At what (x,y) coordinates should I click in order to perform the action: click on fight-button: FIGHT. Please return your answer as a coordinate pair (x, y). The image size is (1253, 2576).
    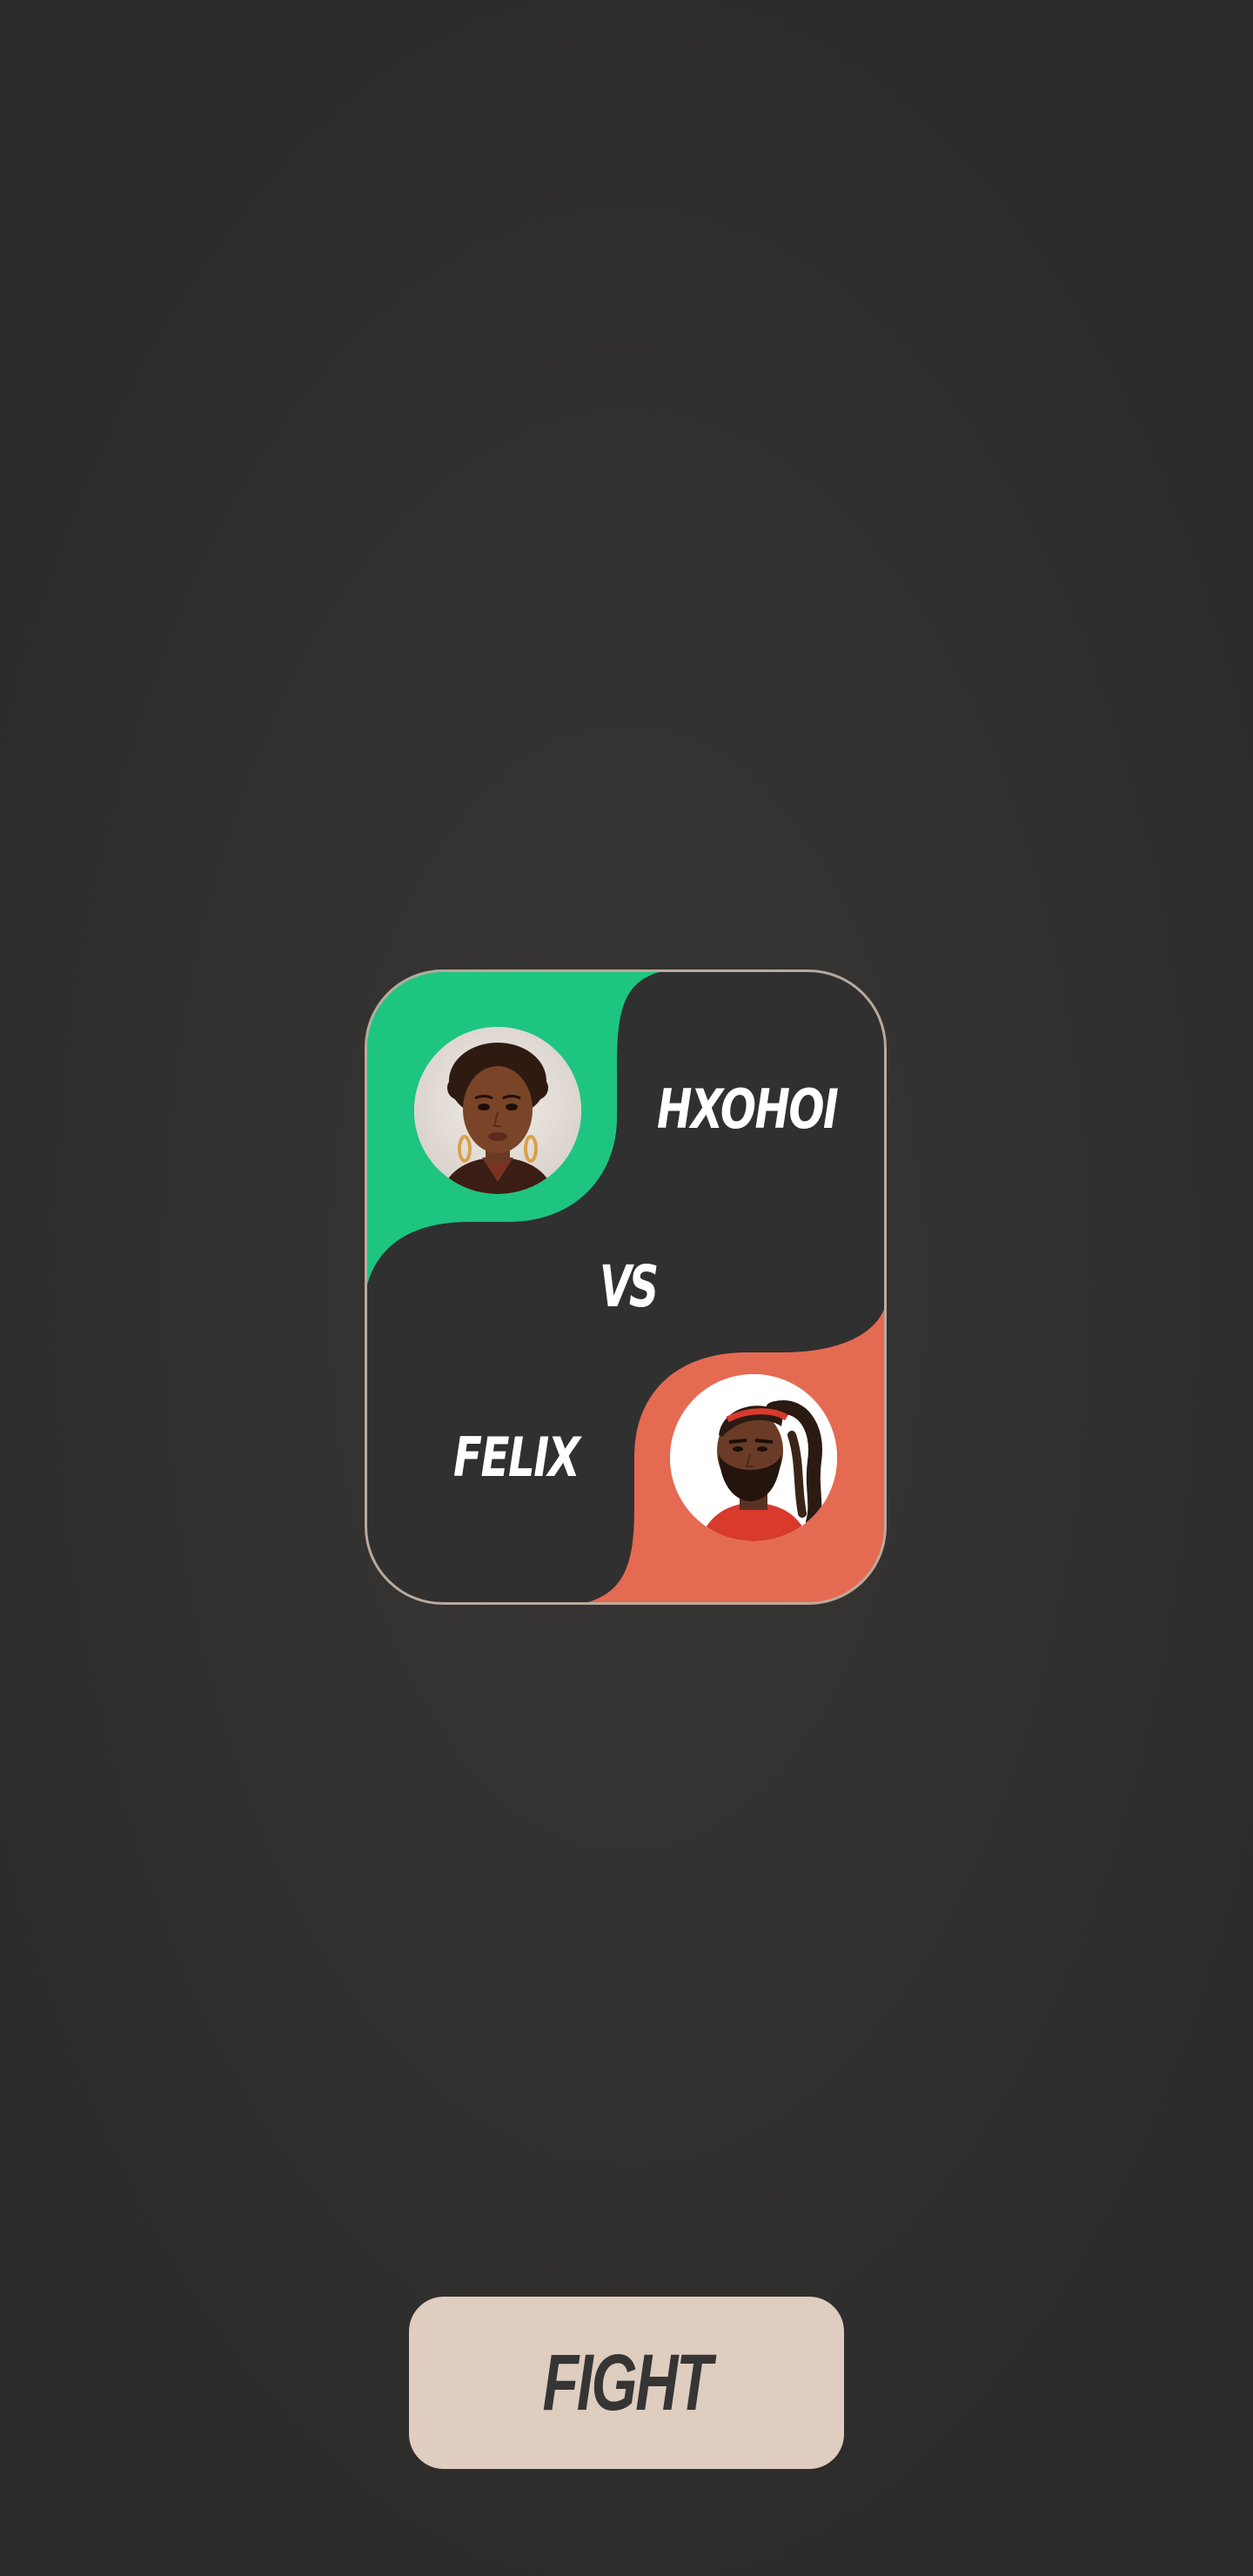
    Looking at the image, I should click on (626, 2383).